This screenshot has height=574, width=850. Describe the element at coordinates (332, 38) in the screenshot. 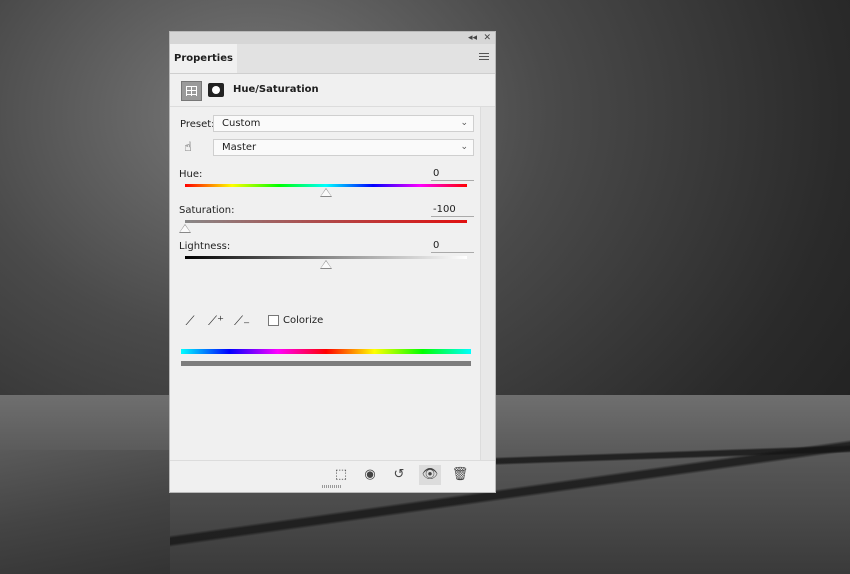

I see `panel-titlebar: ◂◂ ✕` at that location.